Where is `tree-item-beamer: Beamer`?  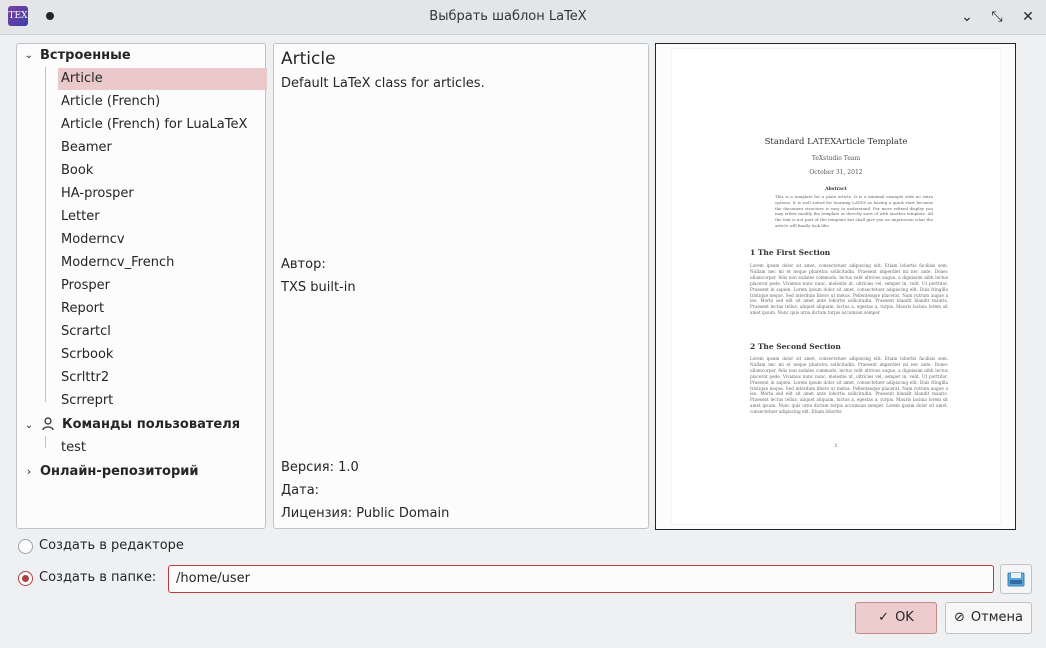
tree-item-beamer: Beamer is located at coordinates (162, 148).